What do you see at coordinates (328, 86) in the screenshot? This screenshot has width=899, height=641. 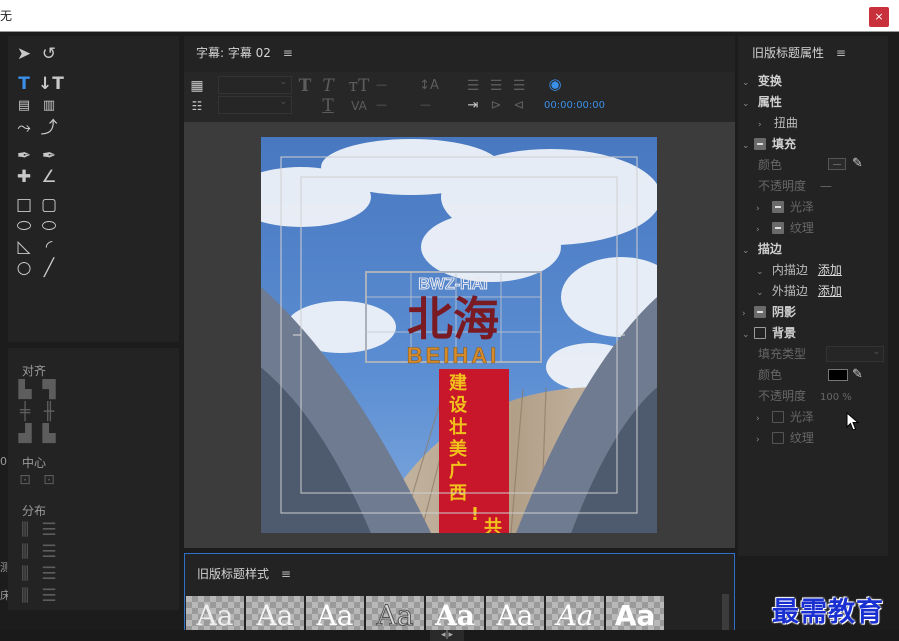 I see `italic-icon: T` at bounding box center [328, 86].